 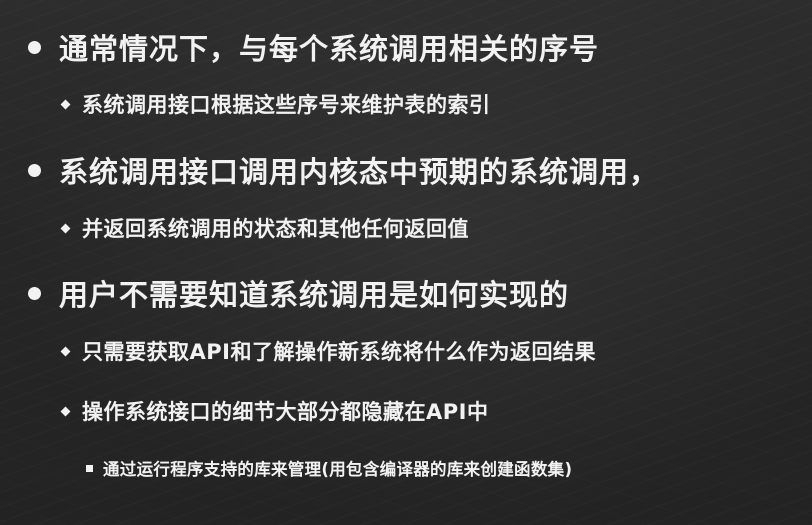 I want to click on bullet-3-text: 用户不需要知道系统调用是如何实现的, so click(x=314, y=295).